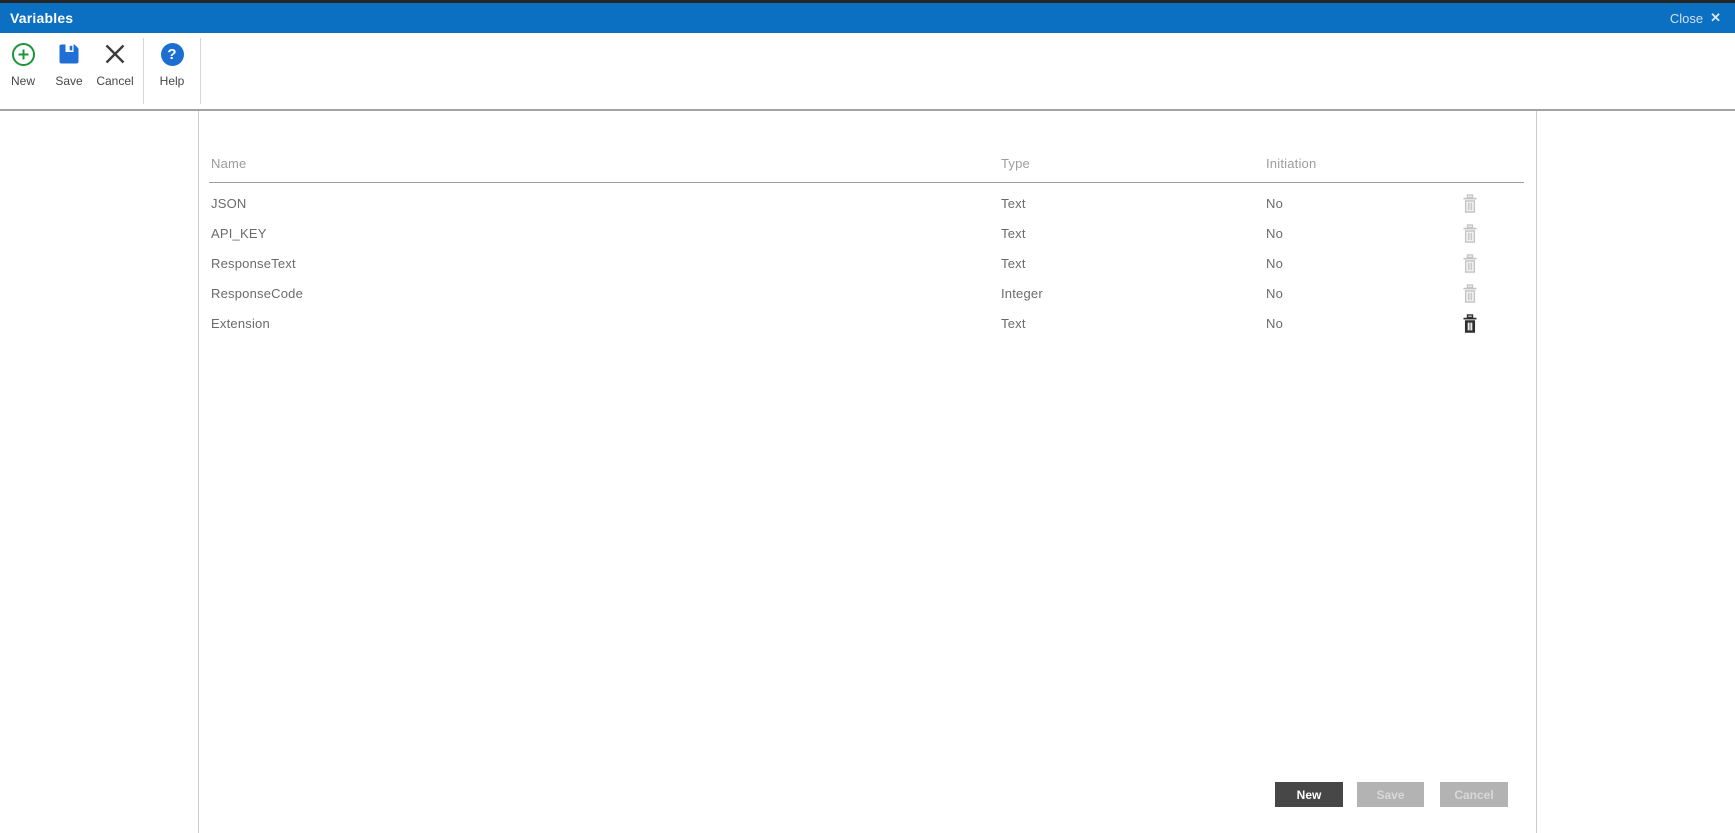  I want to click on floppy-disk-icon, so click(69, 54).